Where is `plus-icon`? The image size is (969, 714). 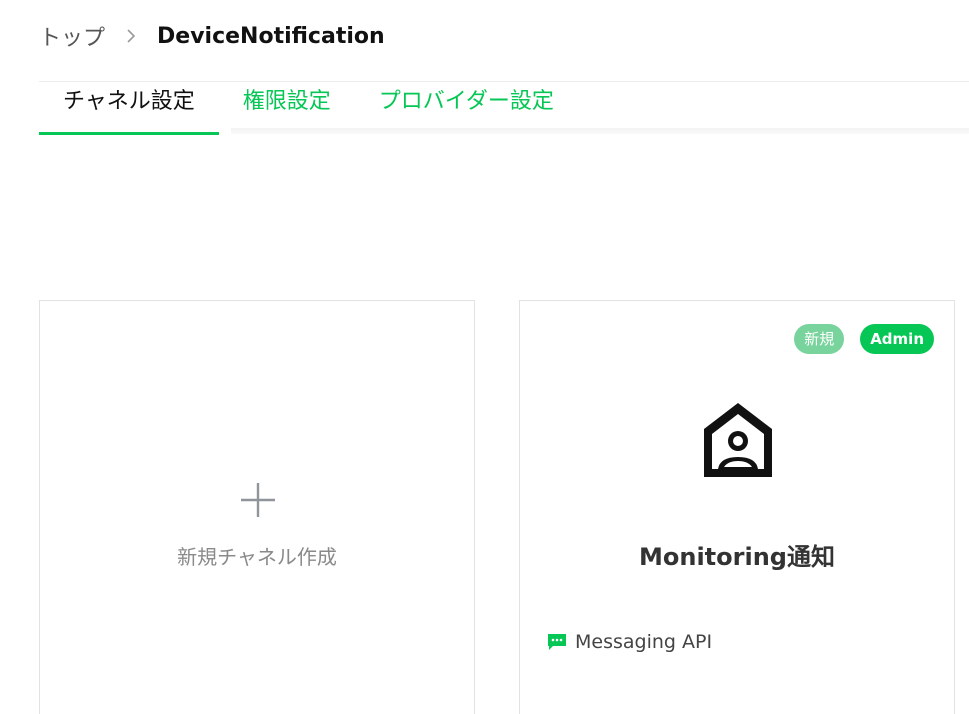
plus-icon is located at coordinates (258, 500).